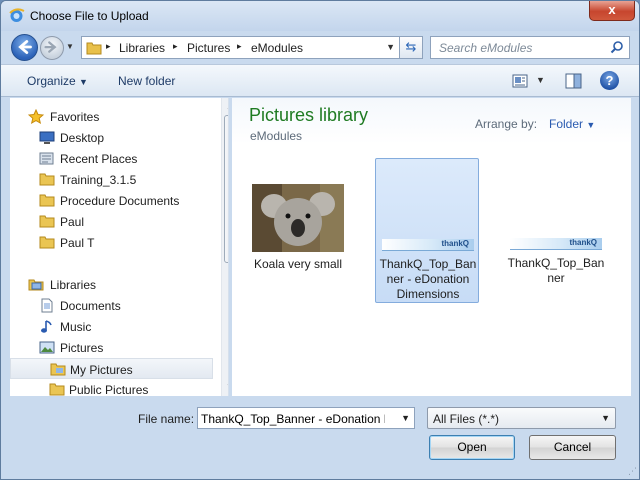 The image size is (640, 480). I want to click on breadcrumb-emodules: eModules, so click(277, 48).